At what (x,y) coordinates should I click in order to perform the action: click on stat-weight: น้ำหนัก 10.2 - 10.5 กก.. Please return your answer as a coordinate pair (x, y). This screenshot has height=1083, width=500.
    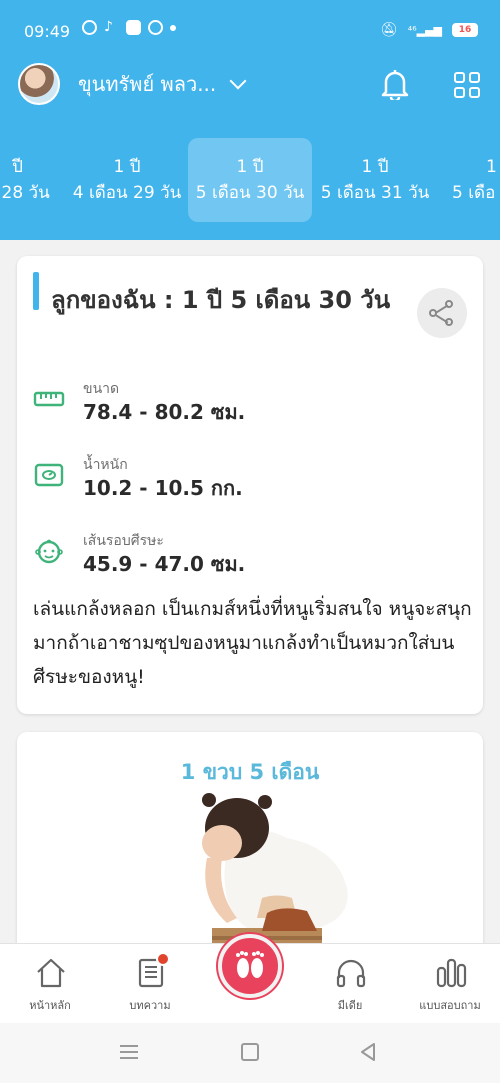
    Looking at the image, I should click on (243, 479).